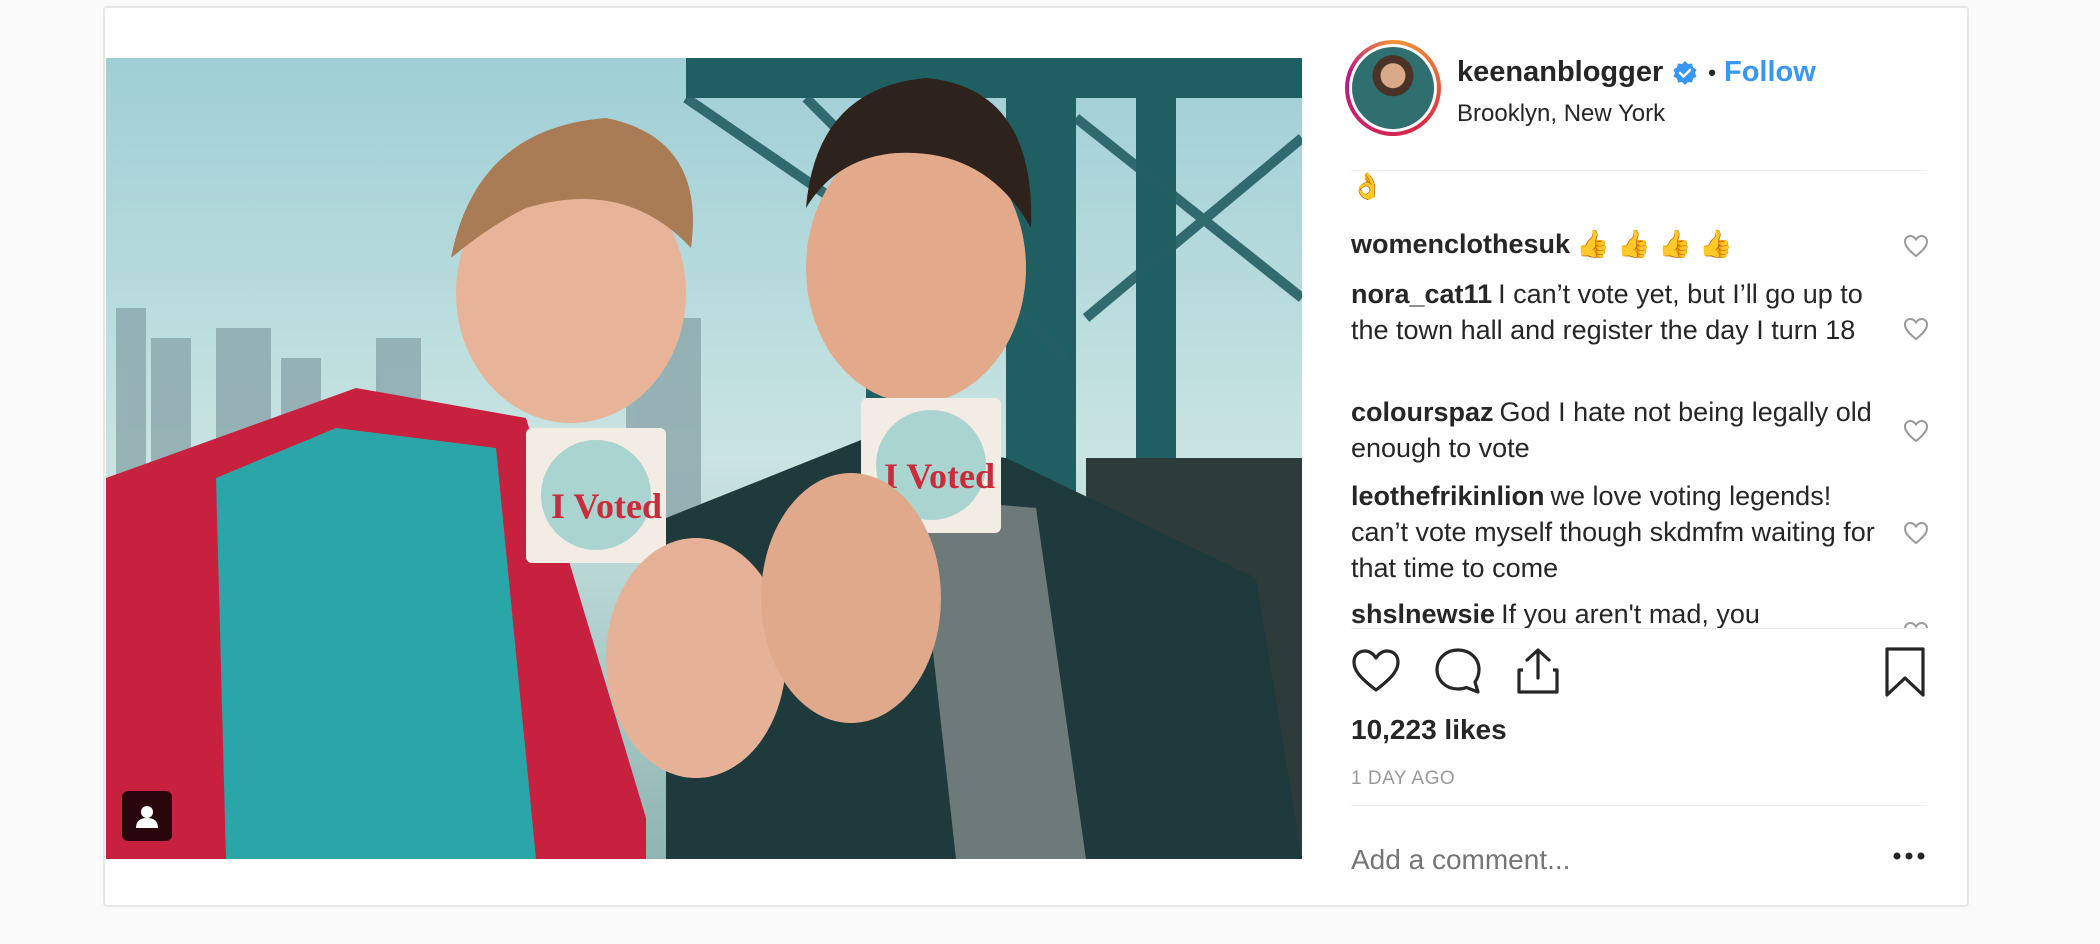 Image resolution: width=2100 pixels, height=944 pixels. Describe the element at coordinates (1422, 412) in the screenshot. I see `comment-author: colourspaz` at that location.